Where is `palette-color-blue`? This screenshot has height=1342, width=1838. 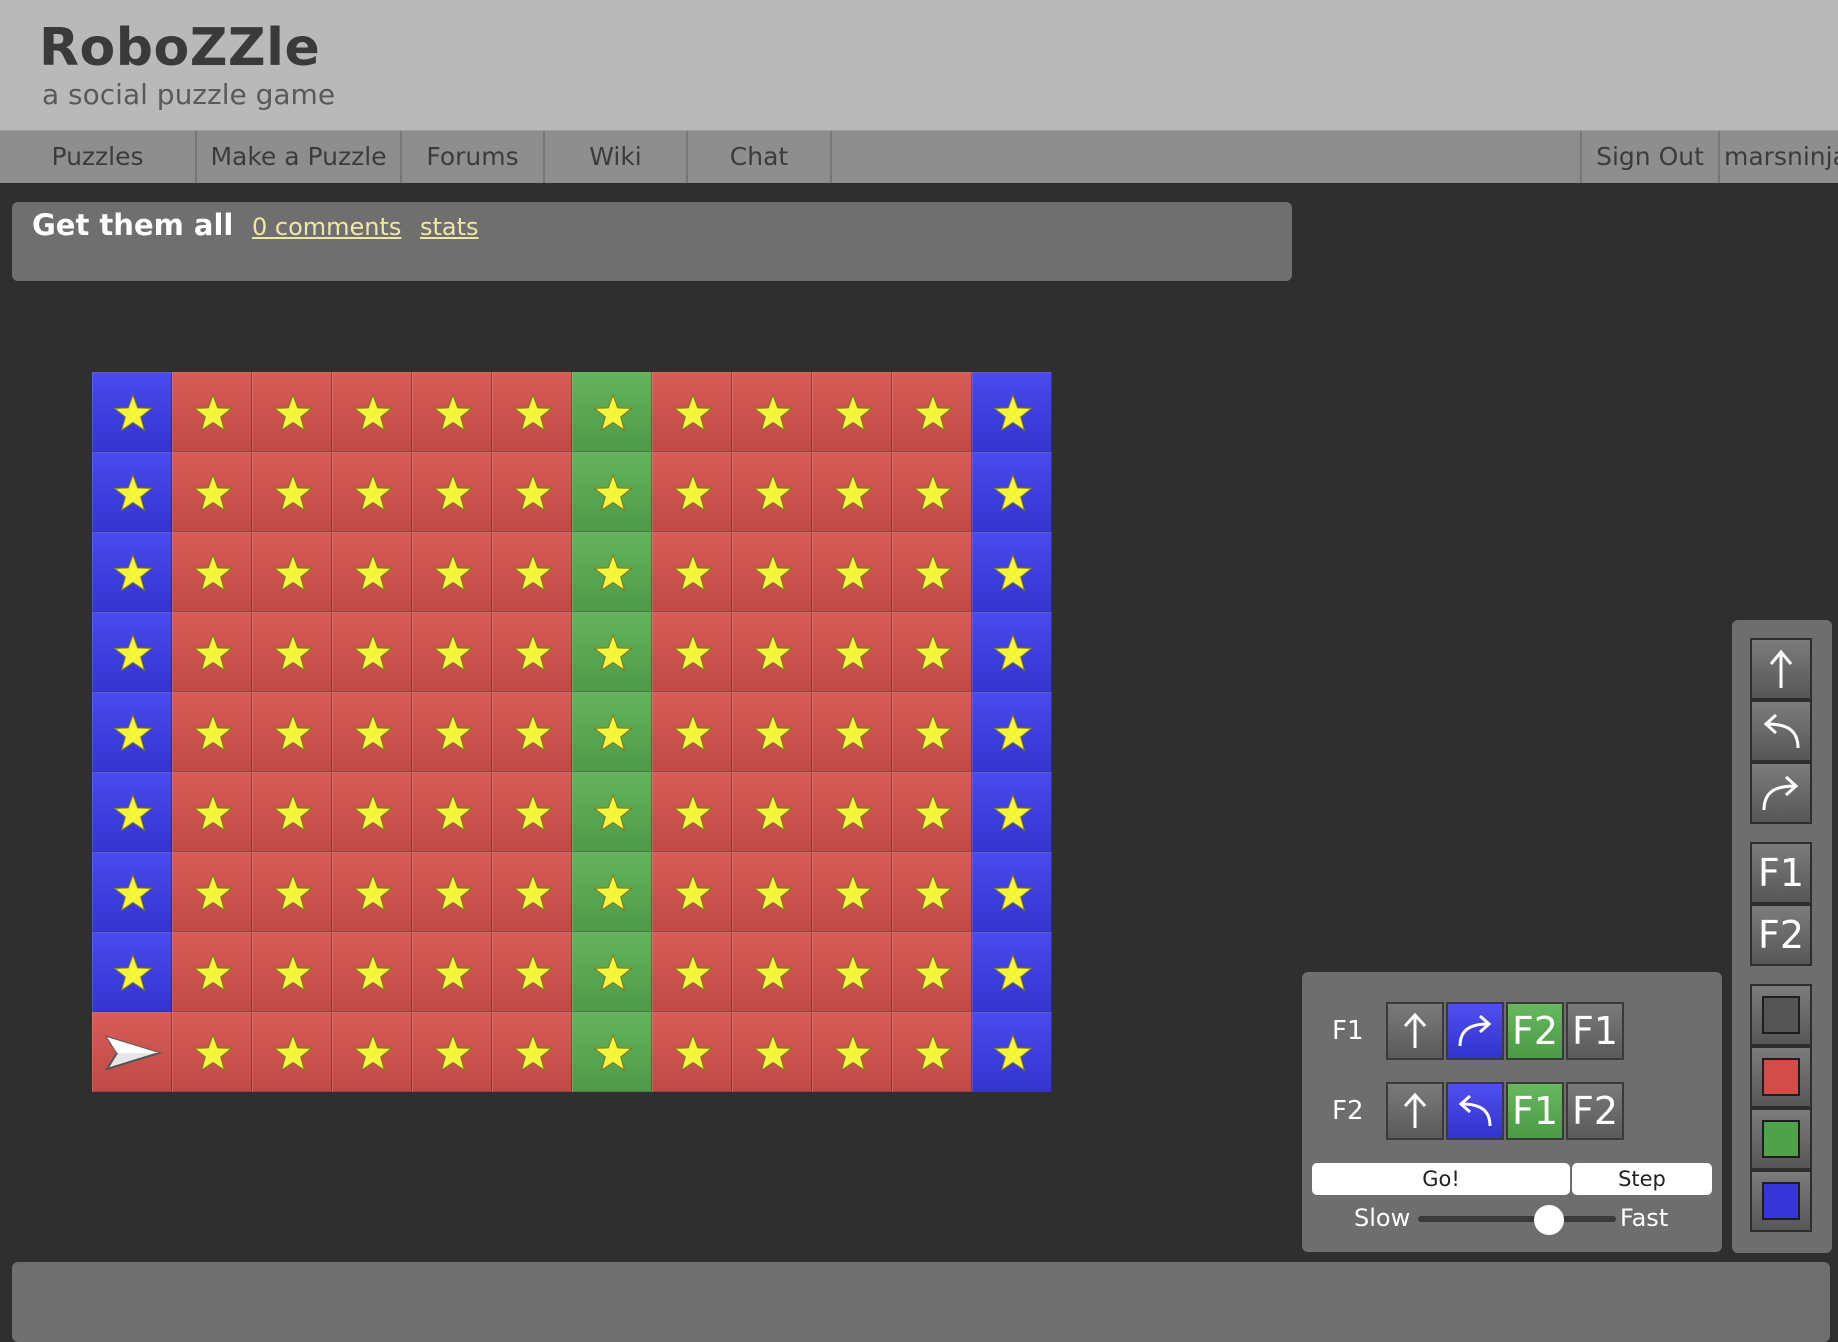
palette-color-blue is located at coordinates (1781, 1201).